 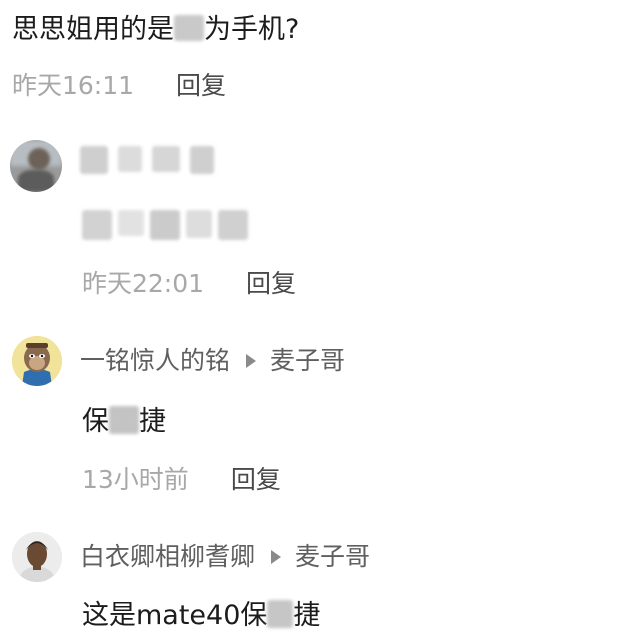 I want to click on username-redacted, so click(x=147, y=160).